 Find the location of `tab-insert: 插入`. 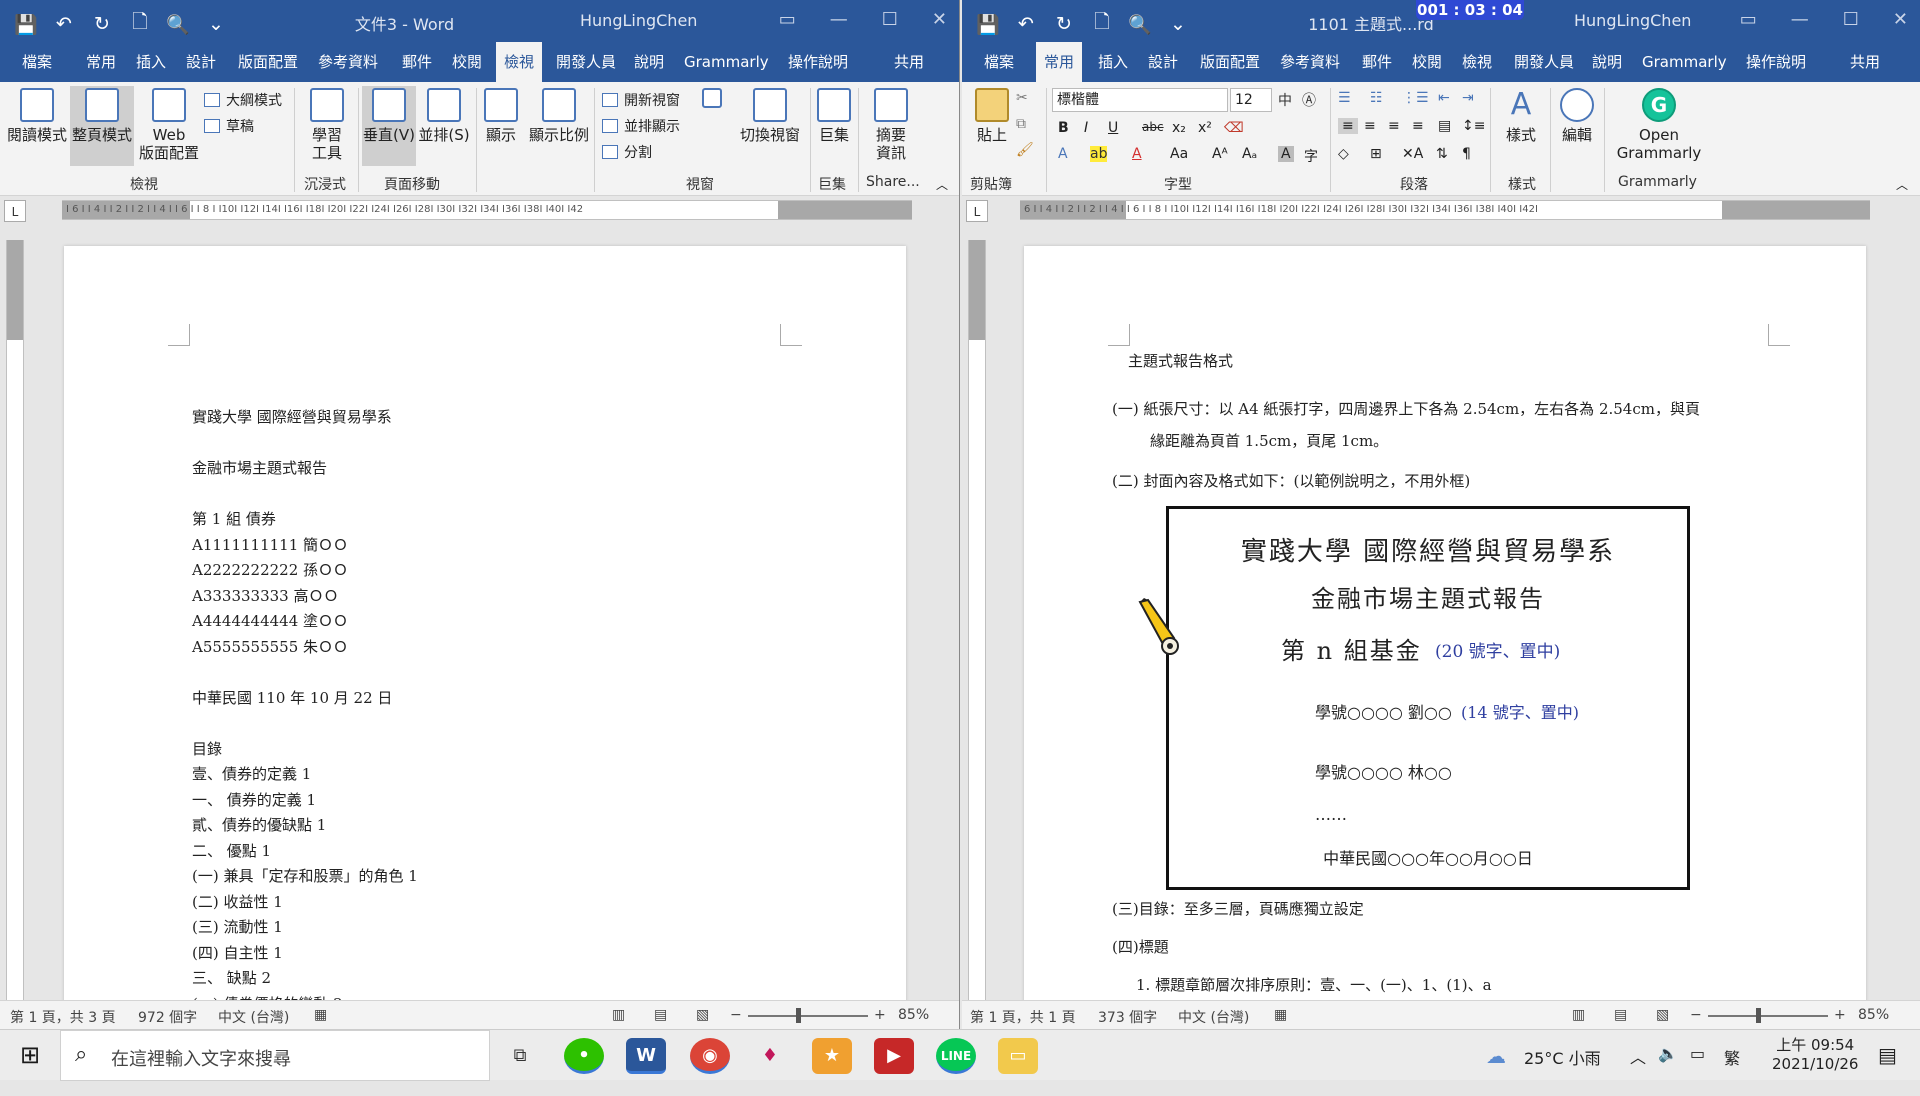

tab-insert: 插入 is located at coordinates (151, 62).